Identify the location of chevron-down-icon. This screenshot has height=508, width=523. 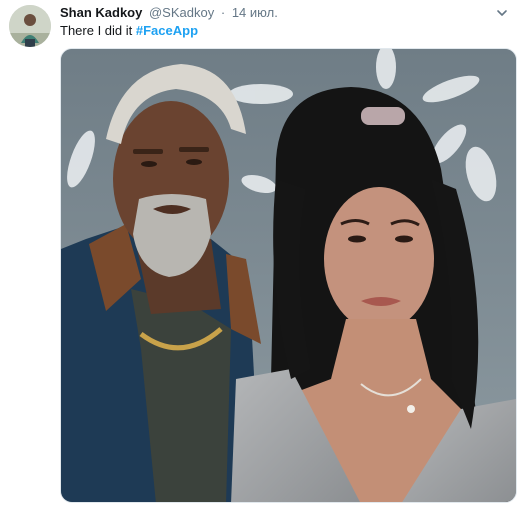
(502, 13).